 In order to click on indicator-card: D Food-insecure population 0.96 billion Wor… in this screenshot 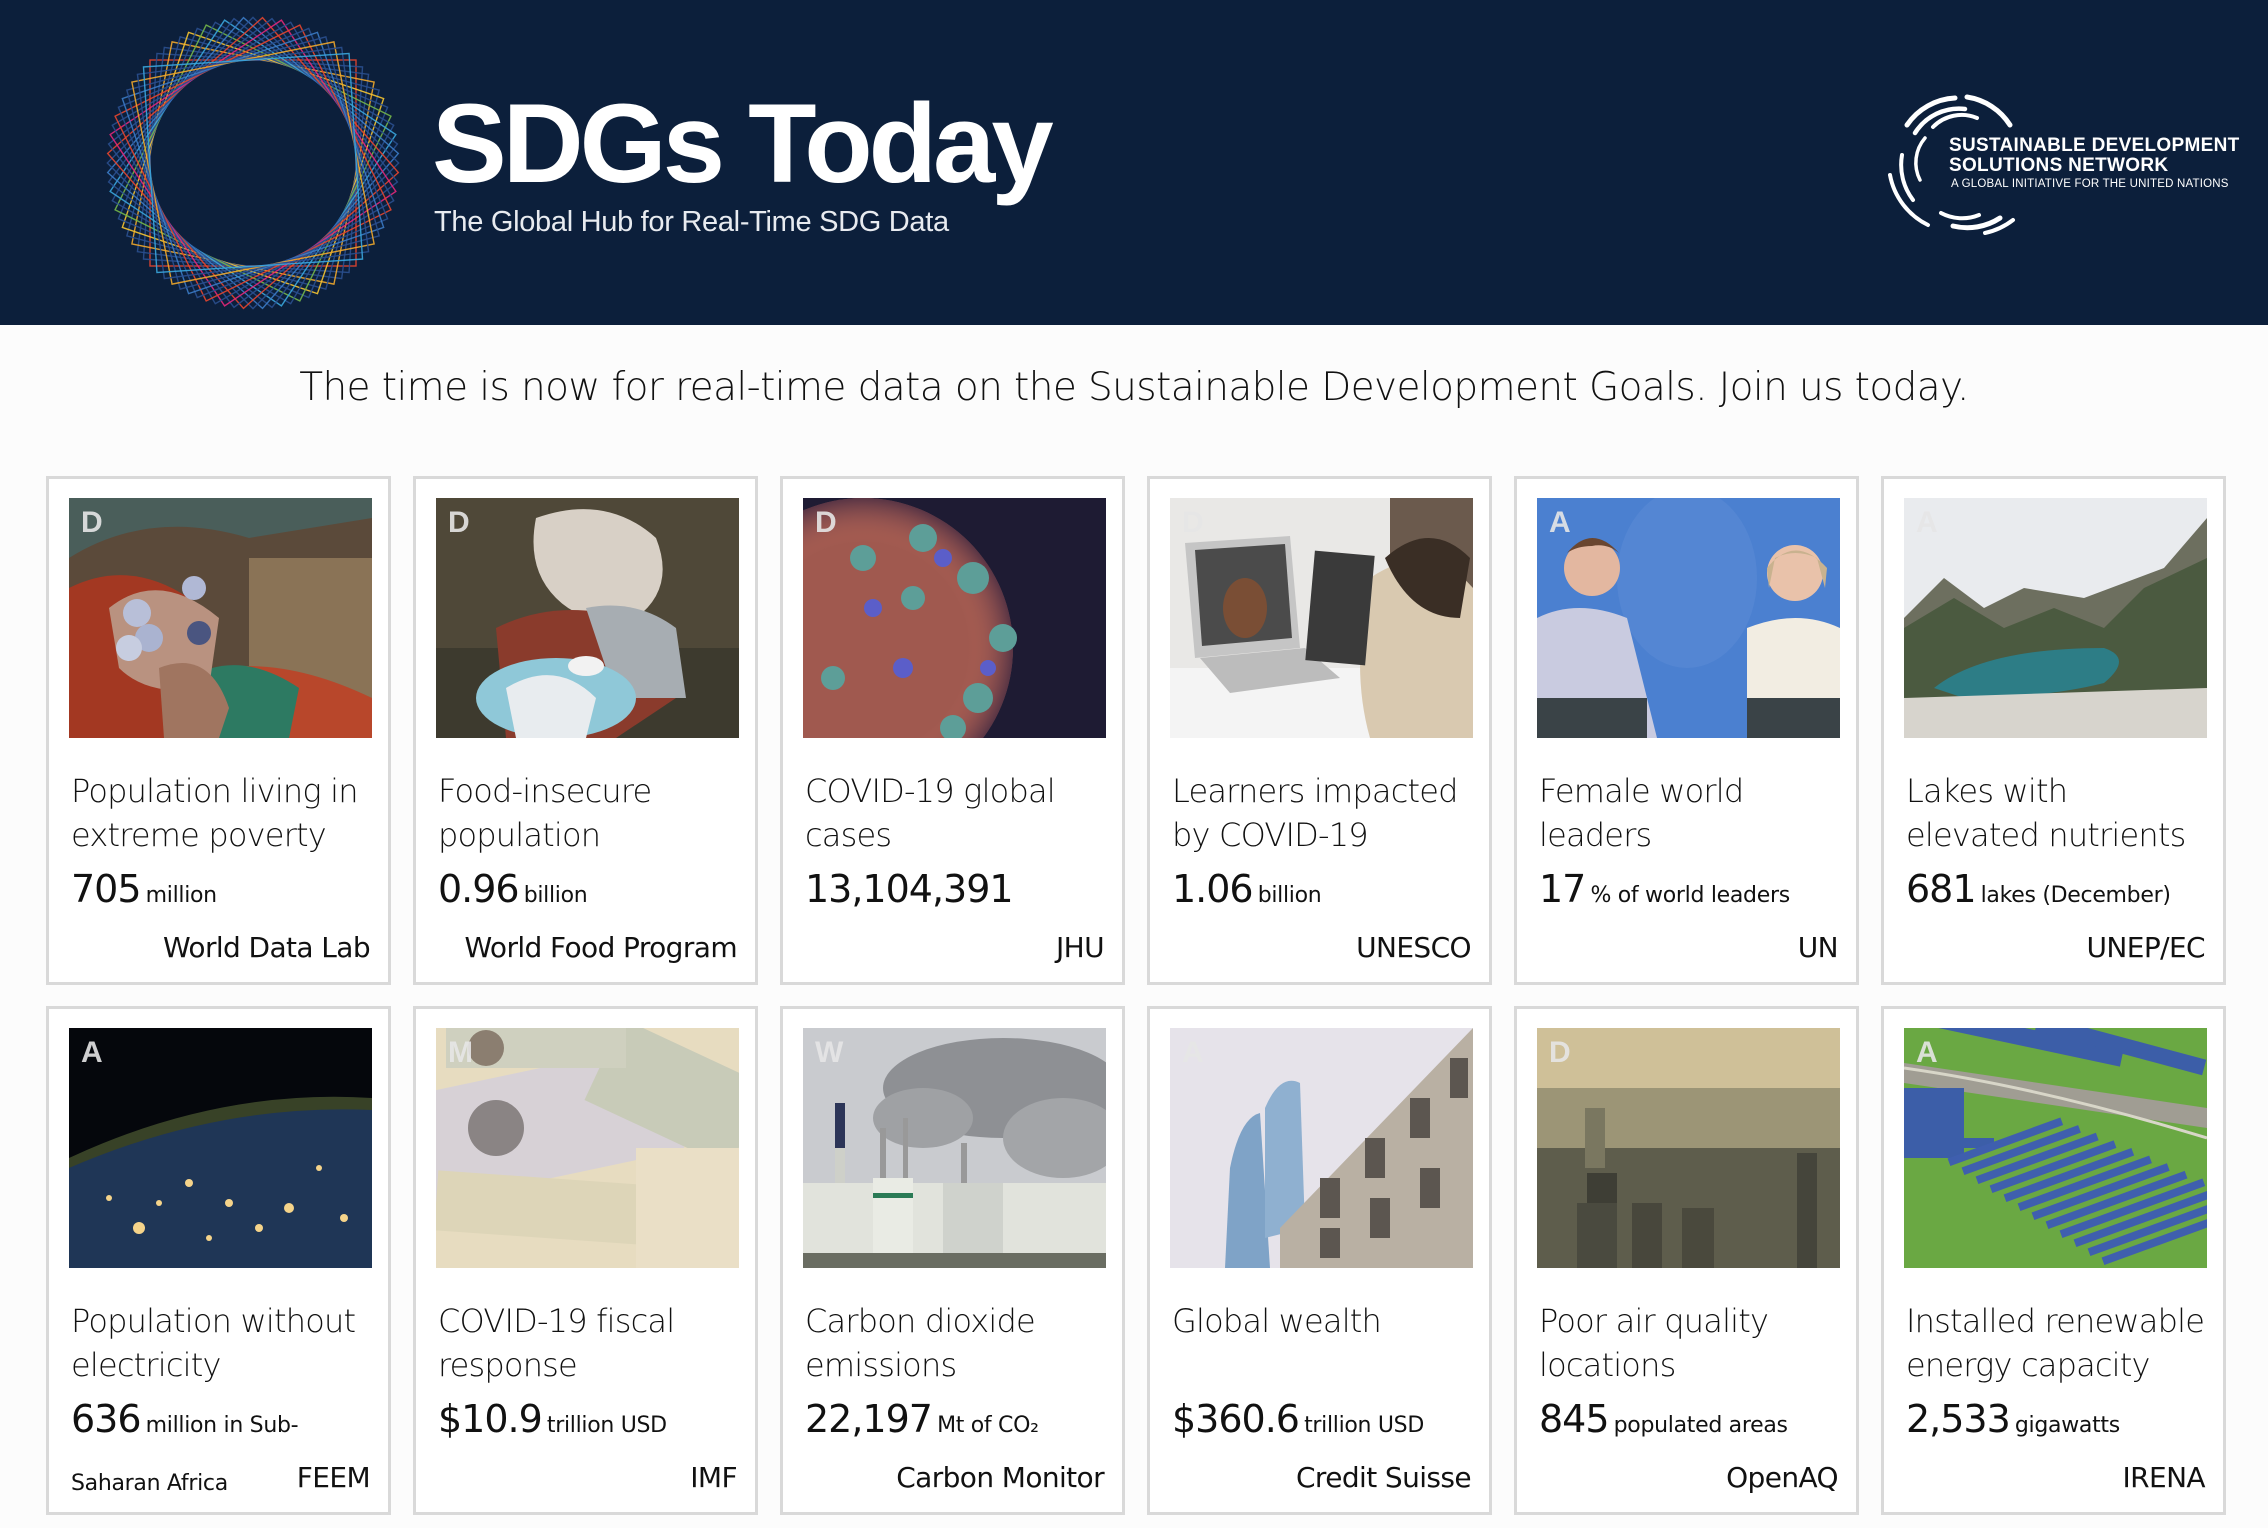, I will do `click(585, 730)`.